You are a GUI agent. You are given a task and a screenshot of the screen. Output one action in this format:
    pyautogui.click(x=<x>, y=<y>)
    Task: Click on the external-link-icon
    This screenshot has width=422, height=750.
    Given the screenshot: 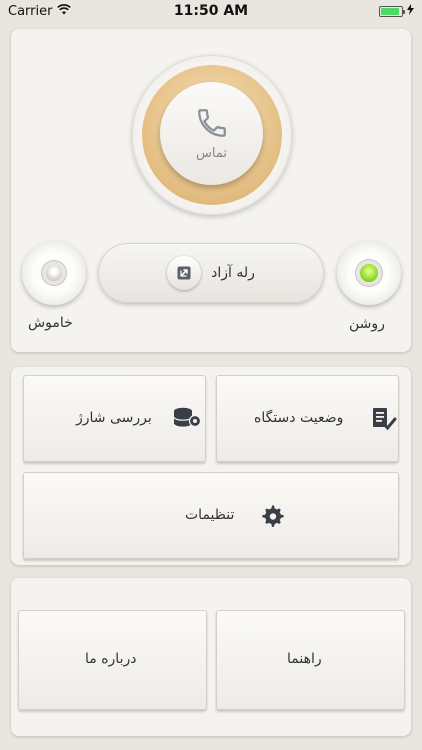 What is the action you would take?
    pyautogui.click(x=184, y=273)
    